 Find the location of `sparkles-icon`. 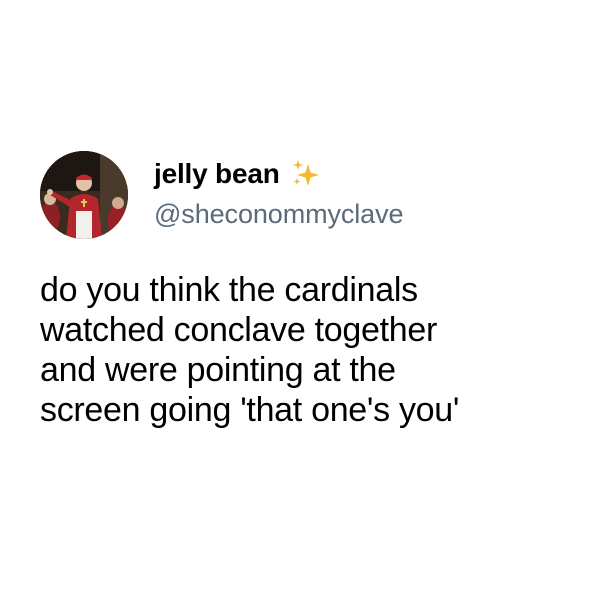

sparkles-icon is located at coordinates (306, 174).